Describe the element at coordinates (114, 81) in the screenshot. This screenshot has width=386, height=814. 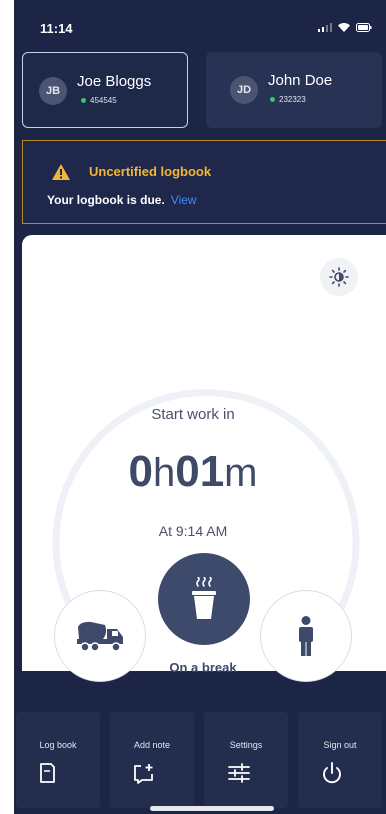
I see `driver-name: Joe Bloggs` at that location.